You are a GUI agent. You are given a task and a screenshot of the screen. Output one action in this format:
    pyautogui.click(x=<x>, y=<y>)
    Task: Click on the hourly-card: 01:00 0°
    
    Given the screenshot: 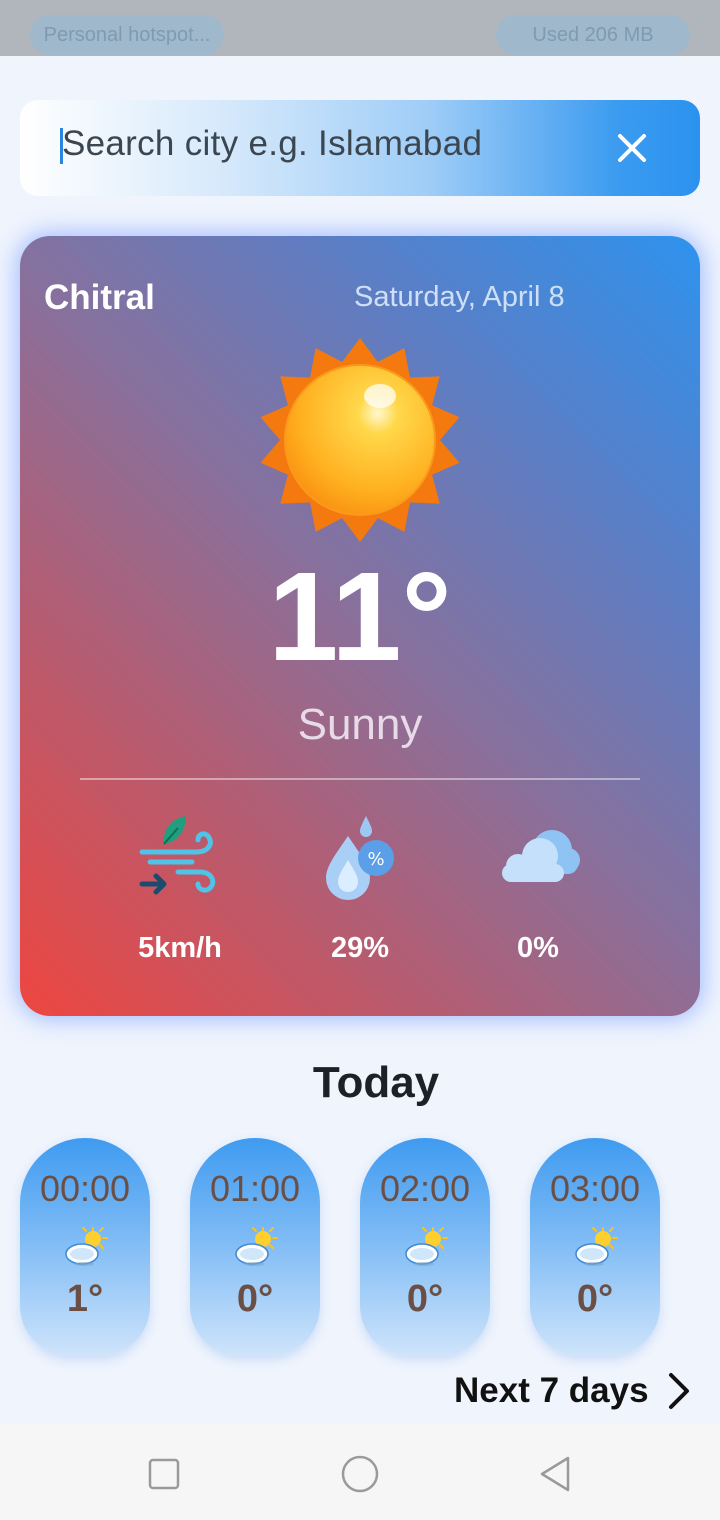 What is the action you would take?
    pyautogui.click(x=255, y=1247)
    